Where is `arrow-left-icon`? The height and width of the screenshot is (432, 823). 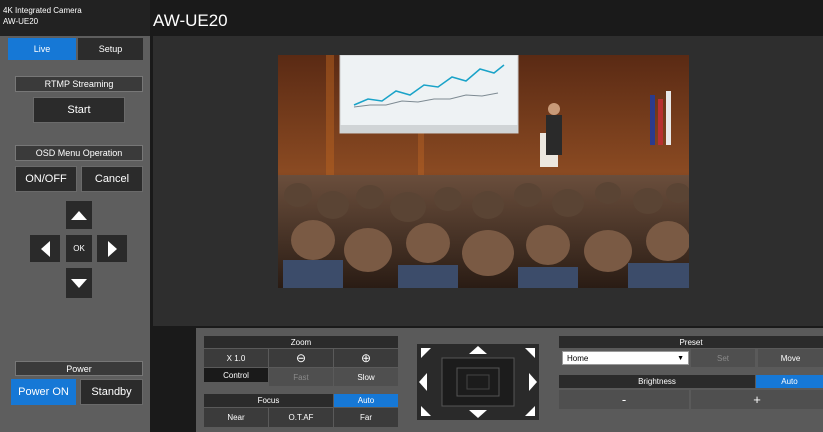 arrow-left-icon is located at coordinates (45, 248).